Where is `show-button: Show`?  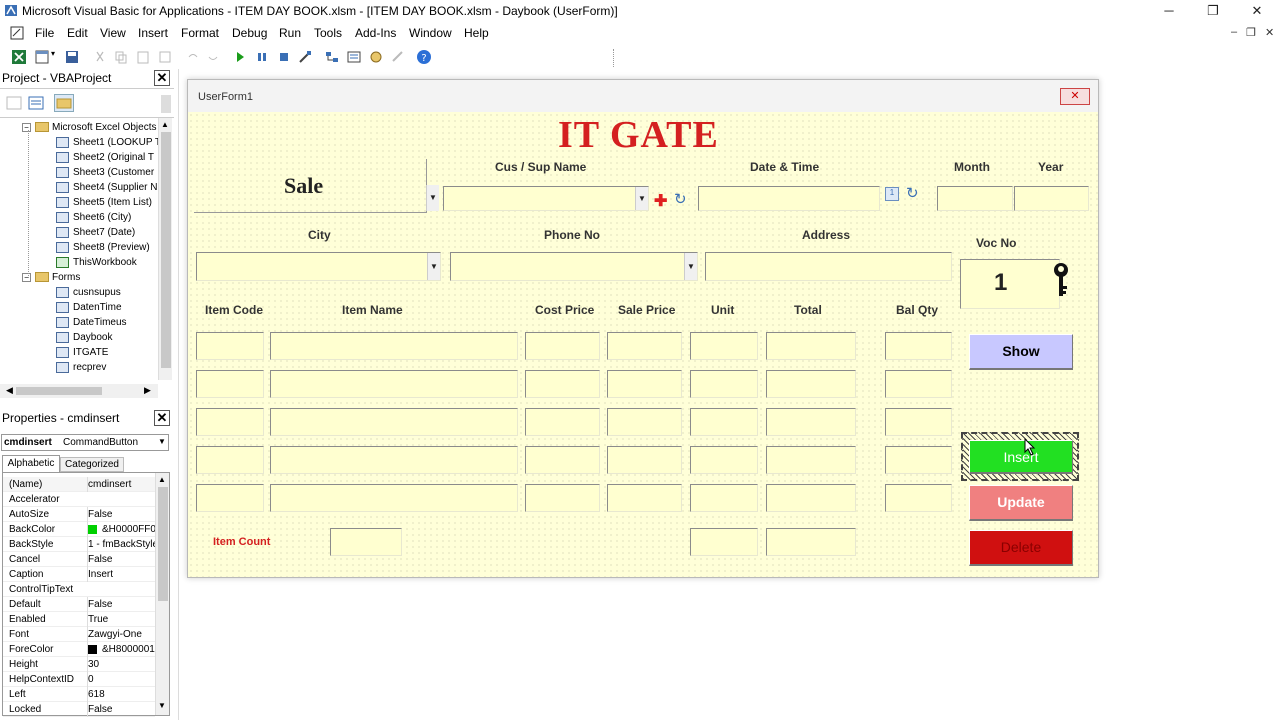 show-button: Show is located at coordinates (1021, 352).